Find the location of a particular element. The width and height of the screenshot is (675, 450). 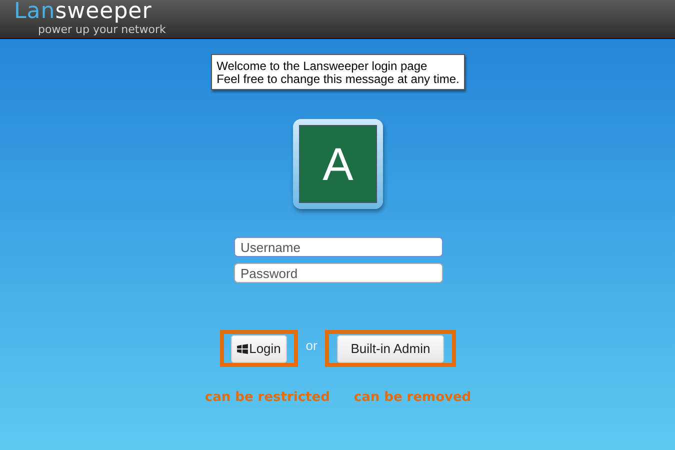

tagline: power up your network is located at coordinates (101, 29).